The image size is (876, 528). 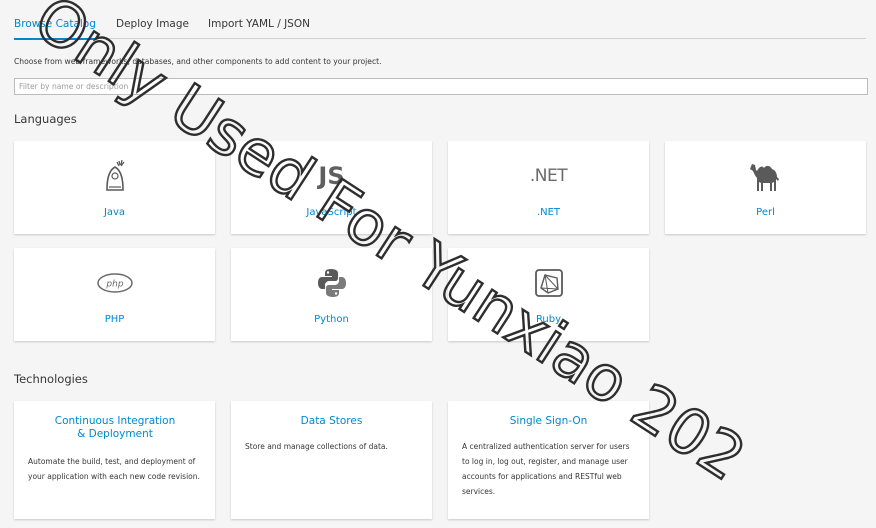 What do you see at coordinates (548, 283) in the screenshot?
I see `ruby-gem-icon` at bounding box center [548, 283].